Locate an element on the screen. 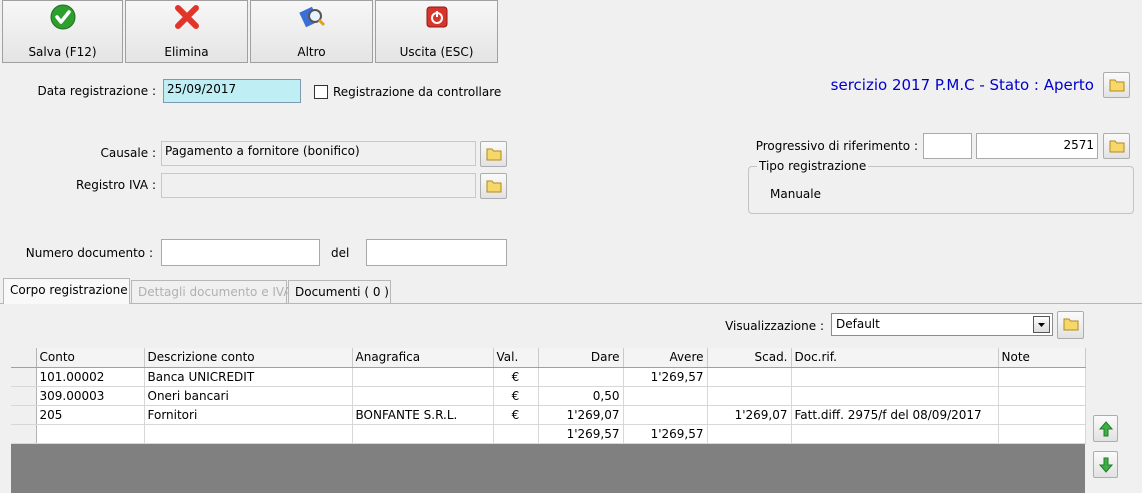 The height and width of the screenshot is (493, 1142). registro-folder-button is located at coordinates (493, 186).